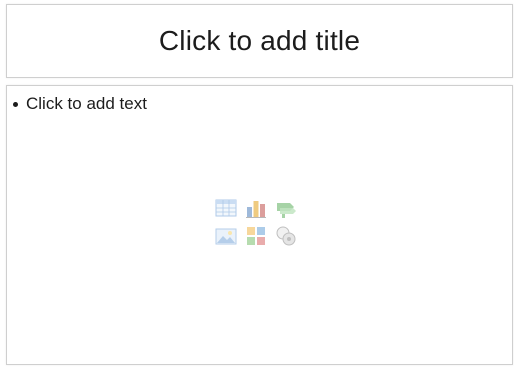  What do you see at coordinates (226, 208) in the screenshot?
I see `insert-table-icon` at bounding box center [226, 208].